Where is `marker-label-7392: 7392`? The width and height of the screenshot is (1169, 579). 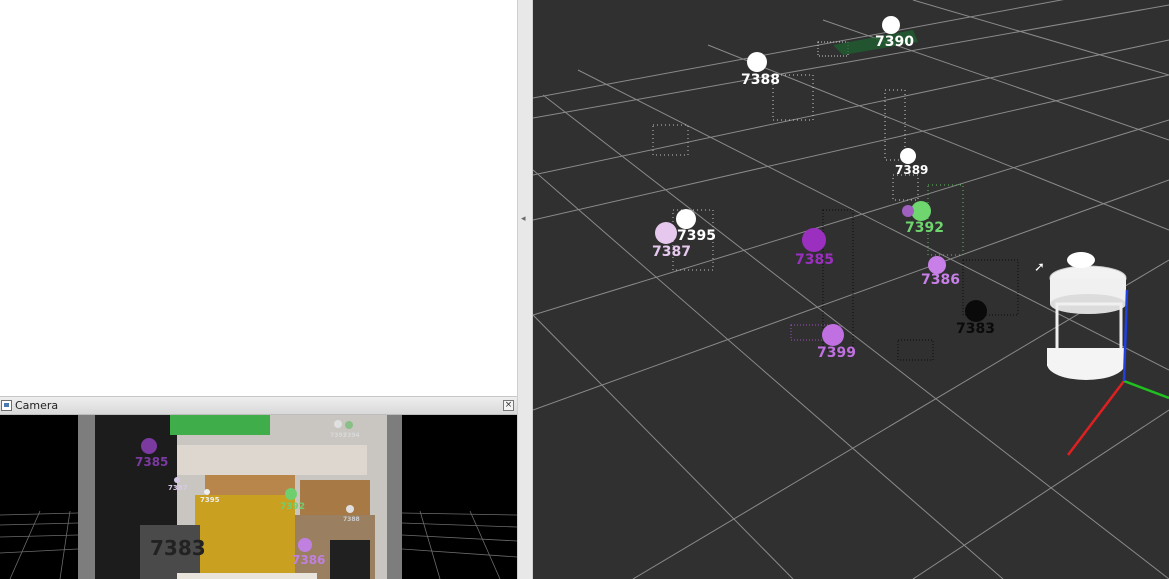 marker-label-7392: 7392 is located at coordinates (924, 228).